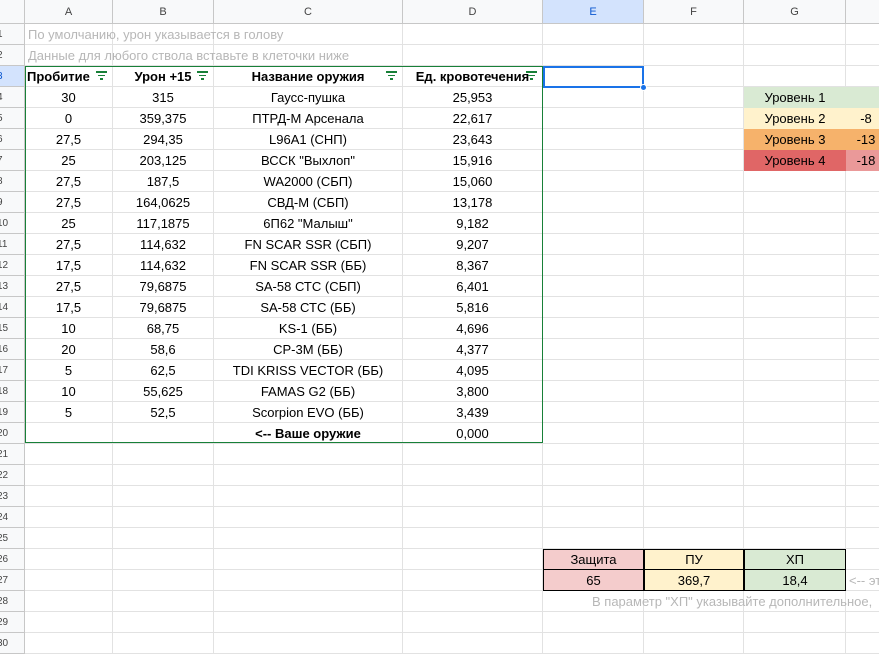 This screenshot has height=654, width=879. I want to click on column-header-d: D, so click(473, 12).